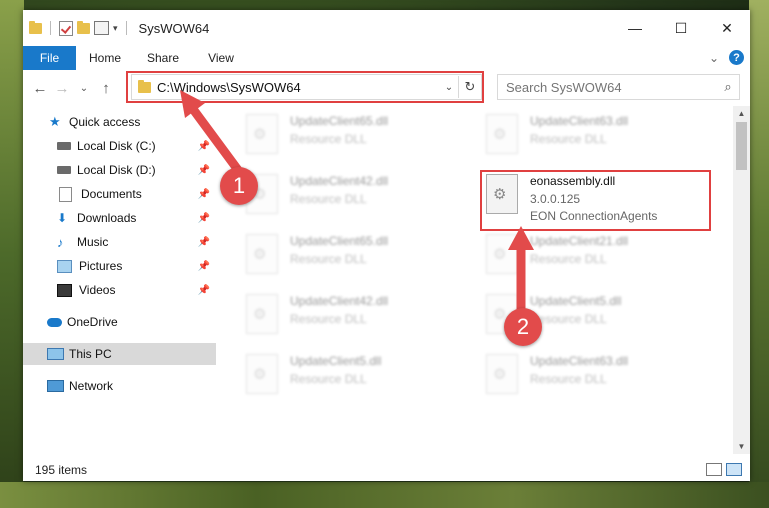  Describe the element at coordinates (101, 28) in the screenshot. I see `customize-icon` at that location.